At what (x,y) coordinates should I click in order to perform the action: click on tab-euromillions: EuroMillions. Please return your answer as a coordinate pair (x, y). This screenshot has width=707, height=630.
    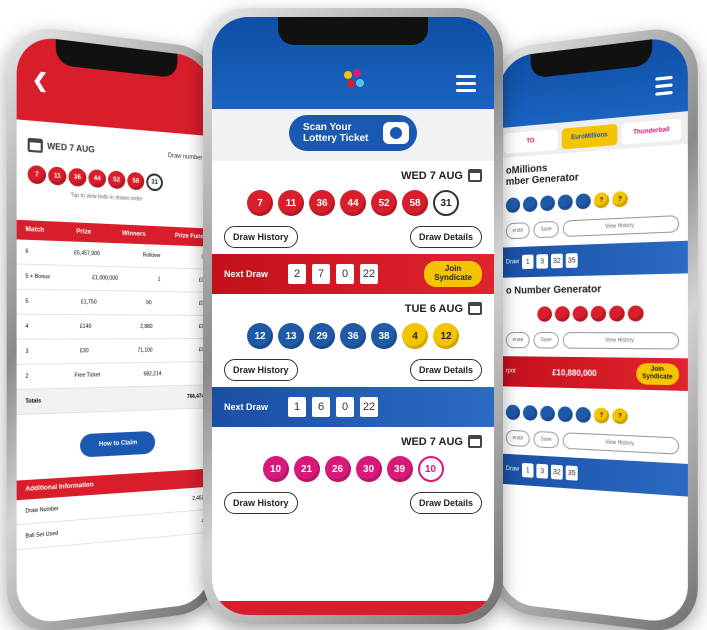
    Looking at the image, I should click on (589, 136).